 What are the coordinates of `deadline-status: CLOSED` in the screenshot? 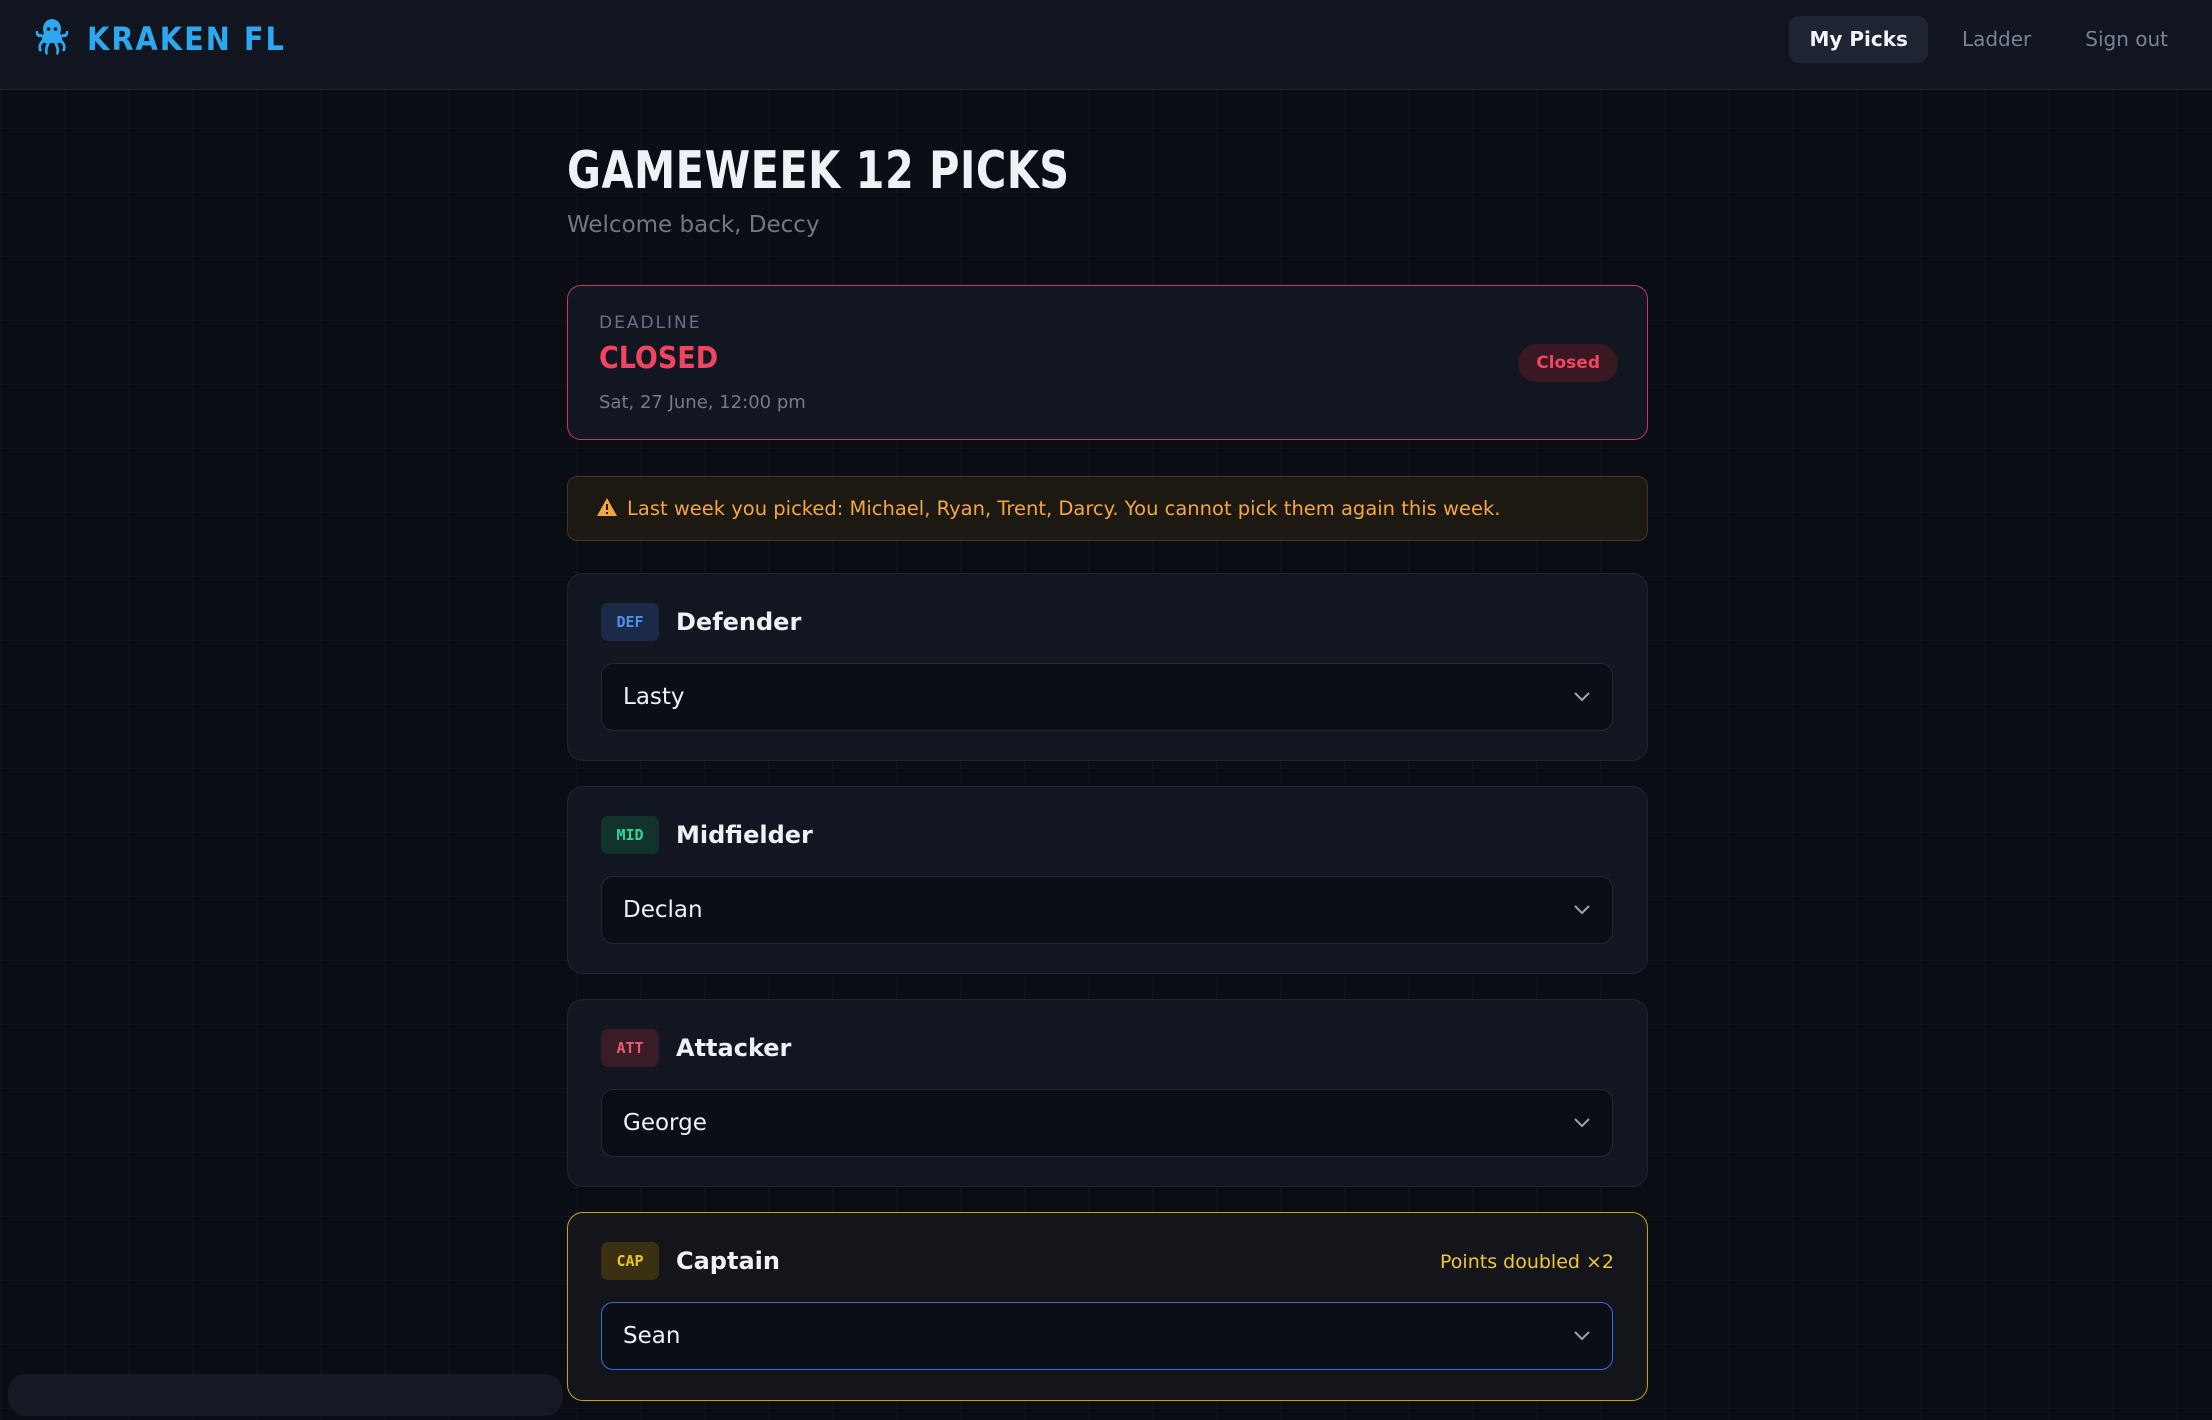 It's located at (659, 358).